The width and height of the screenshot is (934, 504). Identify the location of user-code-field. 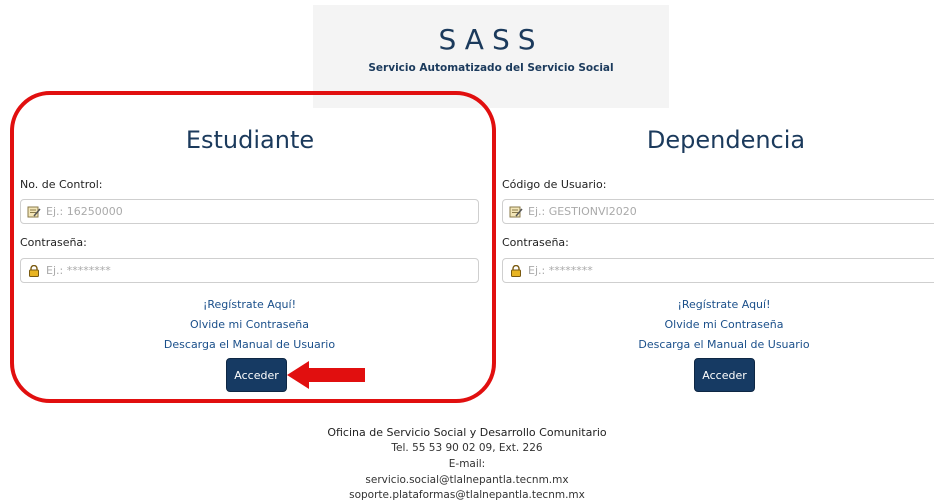
(718, 211).